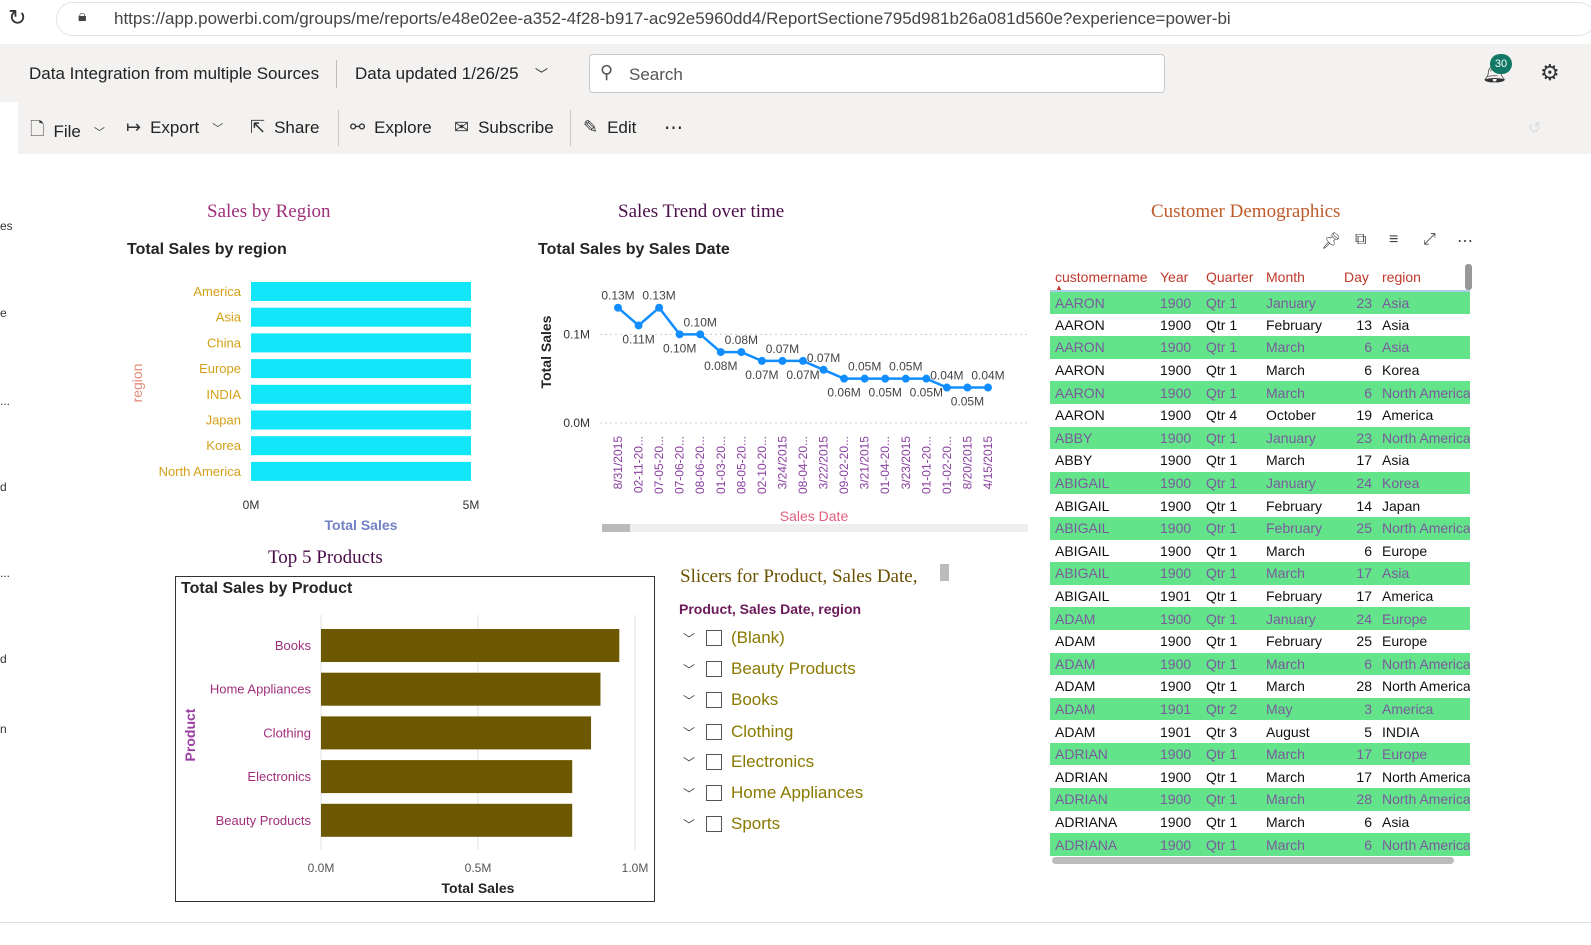  What do you see at coordinates (1260, 822) in the screenshot?
I see `table-row: ADRIANA 1900 Qtr 1 March 6 Asia` at bounding box center [1260, 822].